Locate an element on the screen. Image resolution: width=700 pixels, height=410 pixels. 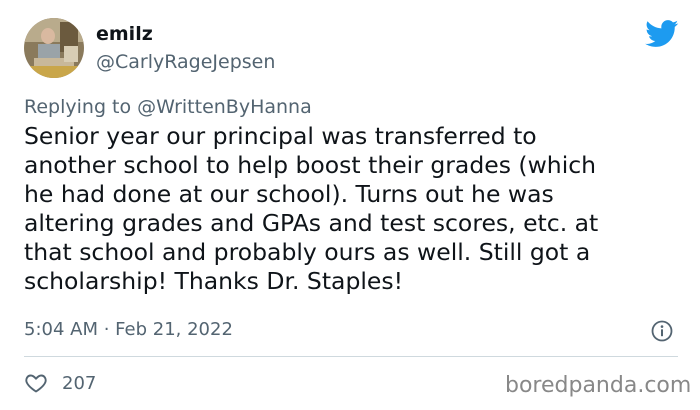
like-count: 207 is located at coordinates (79, 383).